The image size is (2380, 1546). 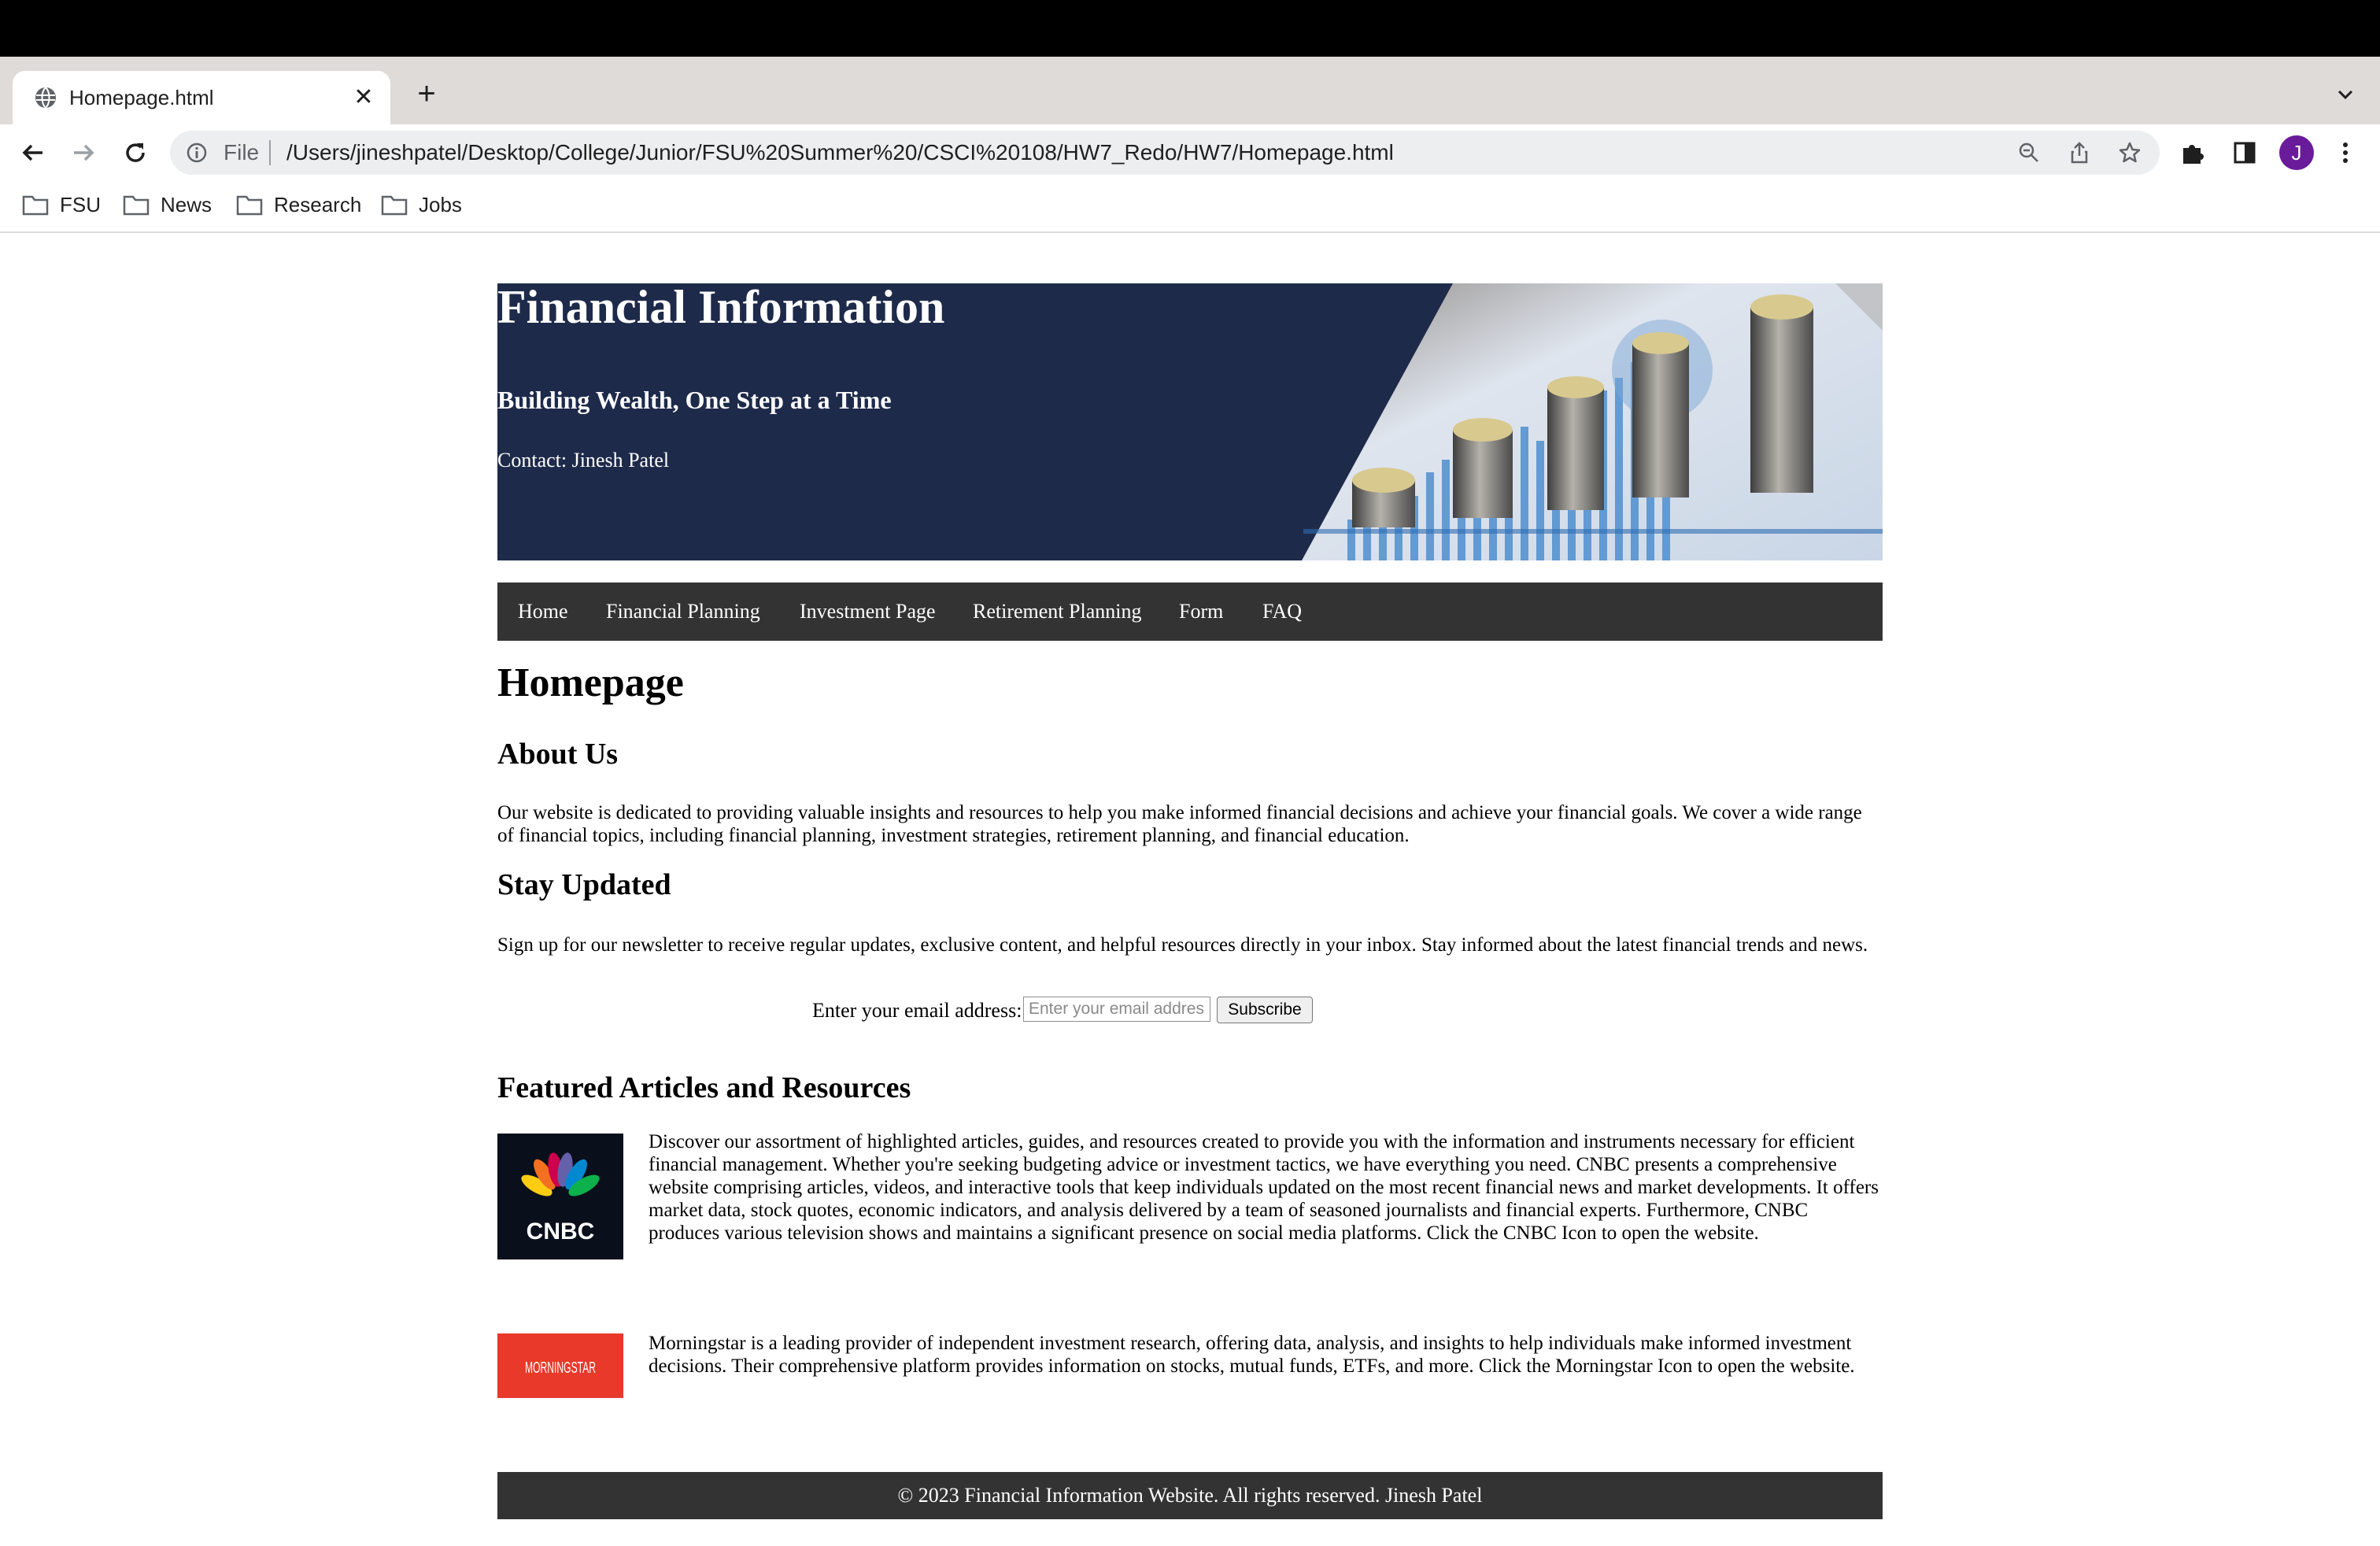 What do you see at coordinates (83, 152) in the screenshot?
I see `forward-arrow-icon` at bounding box center [83, 152].